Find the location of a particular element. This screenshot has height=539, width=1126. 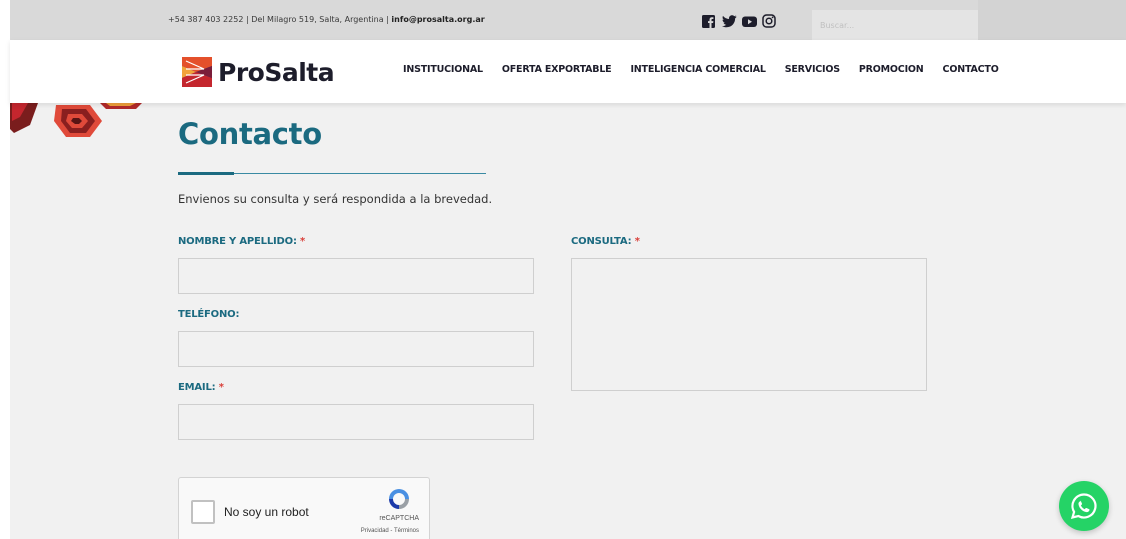

phone-label: TELÉFONO: is located at coordinates (209, 314).